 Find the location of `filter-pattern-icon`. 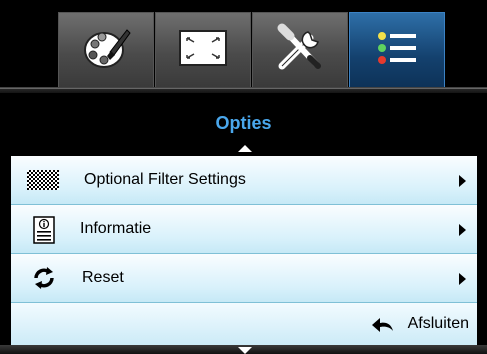

filter-pattern-icon is located at coordinates (43, 182).